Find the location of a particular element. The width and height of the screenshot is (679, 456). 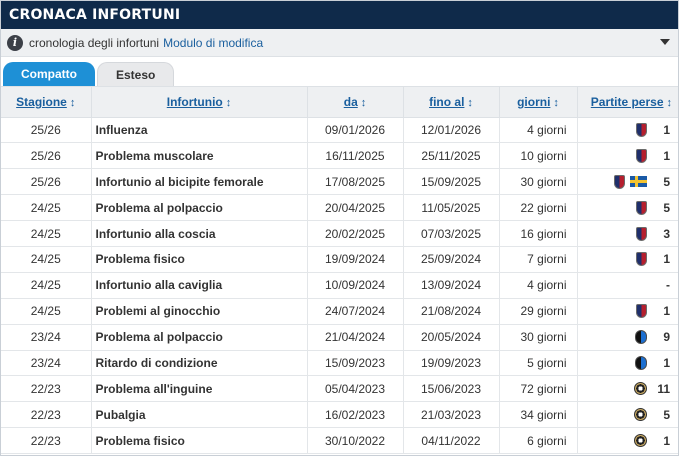

from-date-cell: 10/09/2024 is located at coordinates (355, 285).